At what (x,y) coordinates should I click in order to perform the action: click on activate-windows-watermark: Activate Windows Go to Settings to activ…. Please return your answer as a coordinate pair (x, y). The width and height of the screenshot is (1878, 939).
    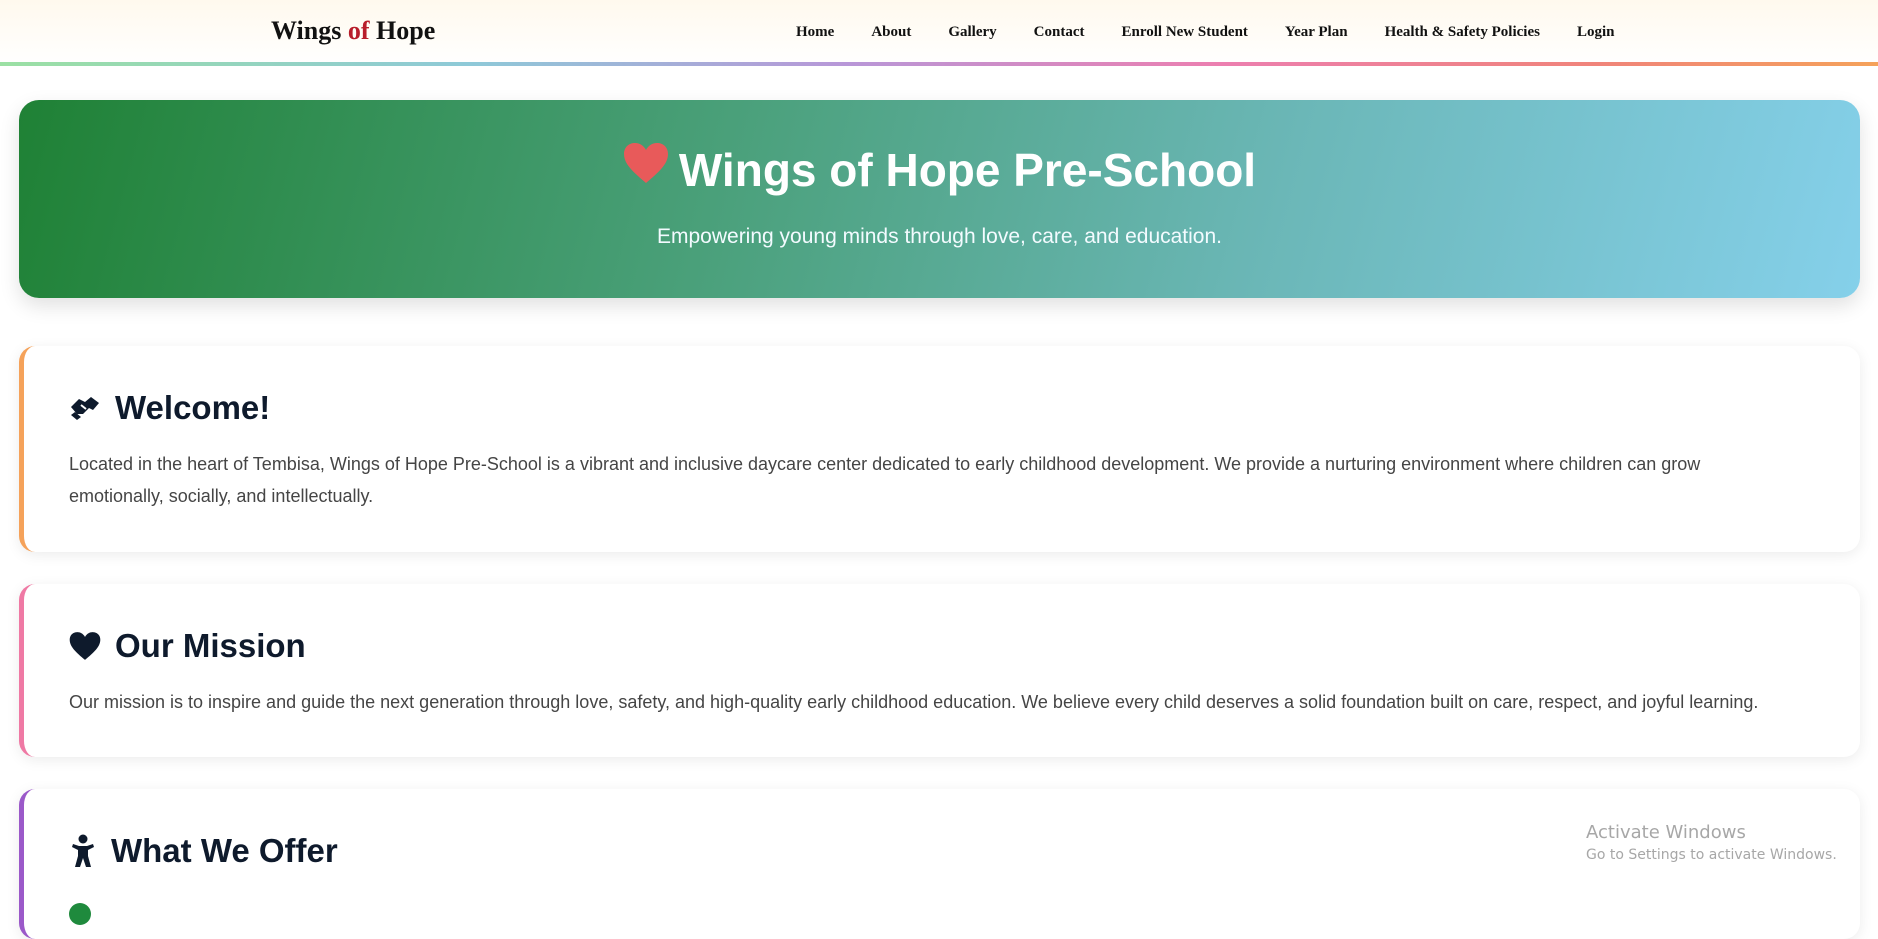
    Looking at the image, I should click on (1711, 842).